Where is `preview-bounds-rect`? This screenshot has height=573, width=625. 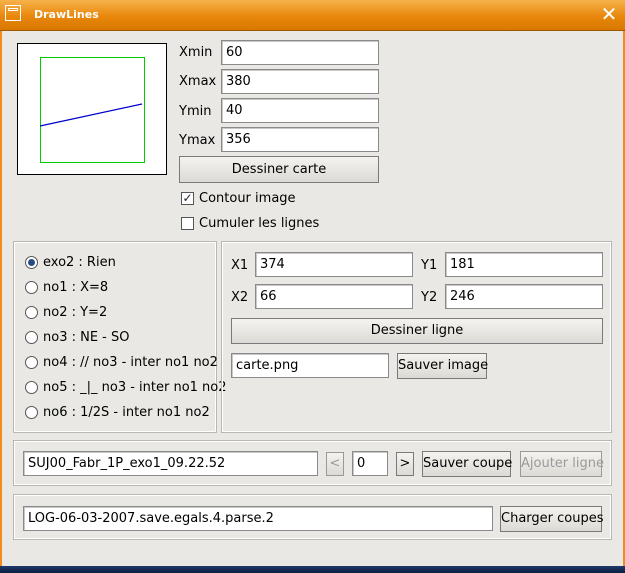 preview-bounds-rect is located at coordinates (92, 110).